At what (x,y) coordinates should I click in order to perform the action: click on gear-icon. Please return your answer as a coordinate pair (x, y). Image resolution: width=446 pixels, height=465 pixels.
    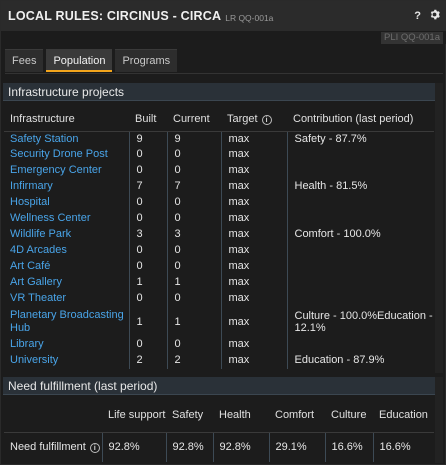
    Looking at the image, I should click on (434, 16).